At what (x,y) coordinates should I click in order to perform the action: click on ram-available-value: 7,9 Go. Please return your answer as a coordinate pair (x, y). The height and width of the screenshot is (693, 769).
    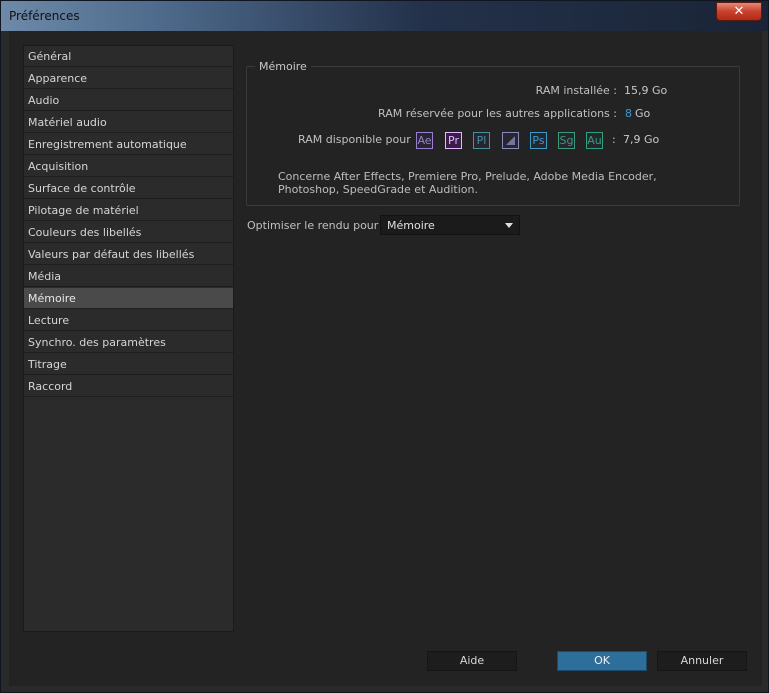
    Looking at the image, I should click on (641, 139).